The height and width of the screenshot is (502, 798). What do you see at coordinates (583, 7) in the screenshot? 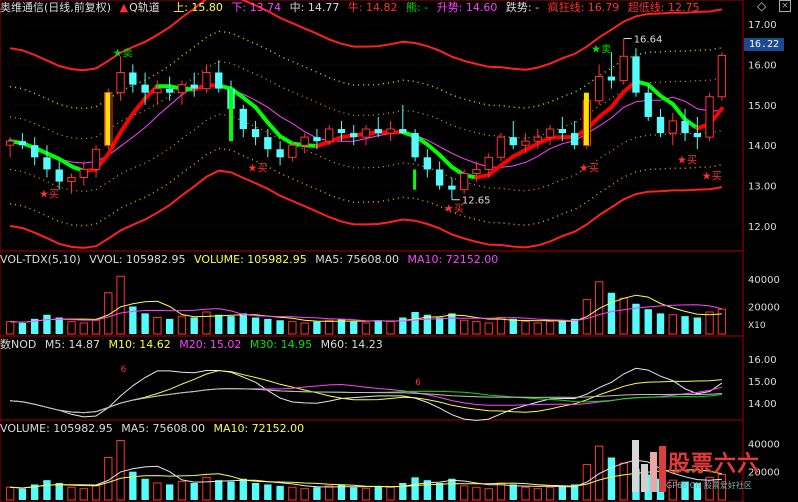
I see `crazy-value: 疯狂线: 16.79` at bounding box center [583, 7].